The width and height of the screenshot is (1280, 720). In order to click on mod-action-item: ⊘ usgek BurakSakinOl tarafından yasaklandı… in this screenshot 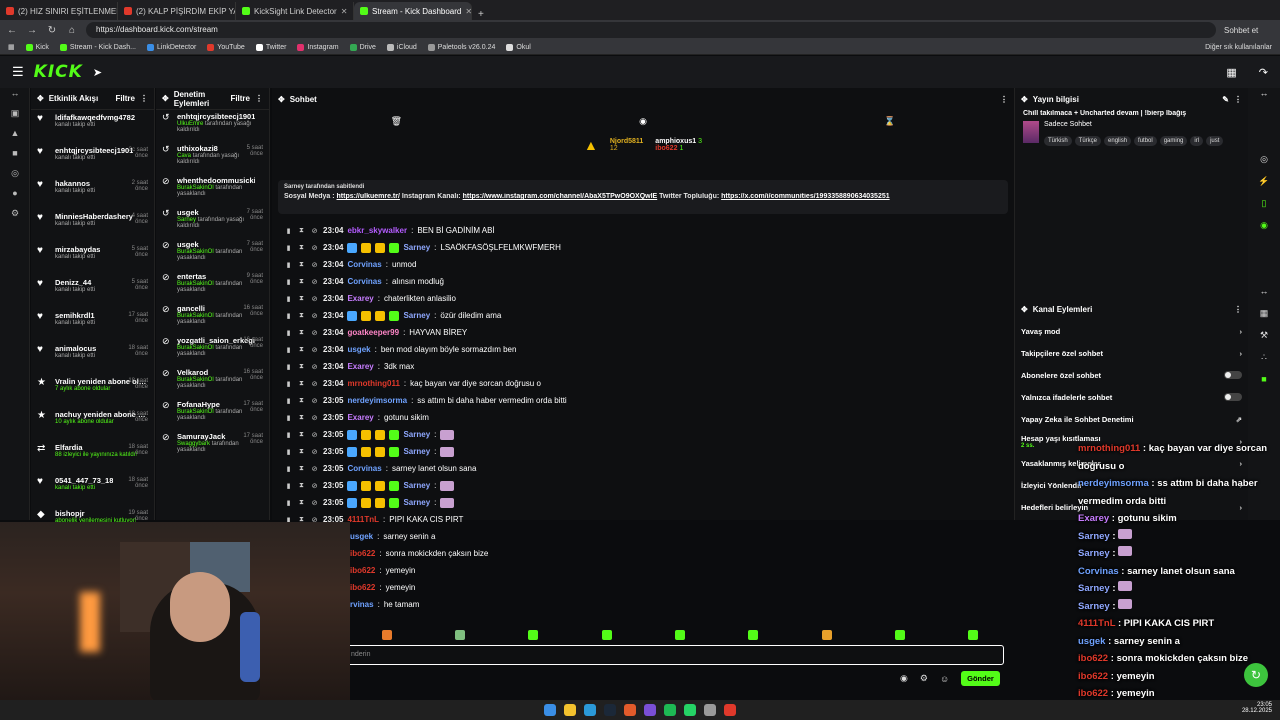, I will do `click(212, 254)`.